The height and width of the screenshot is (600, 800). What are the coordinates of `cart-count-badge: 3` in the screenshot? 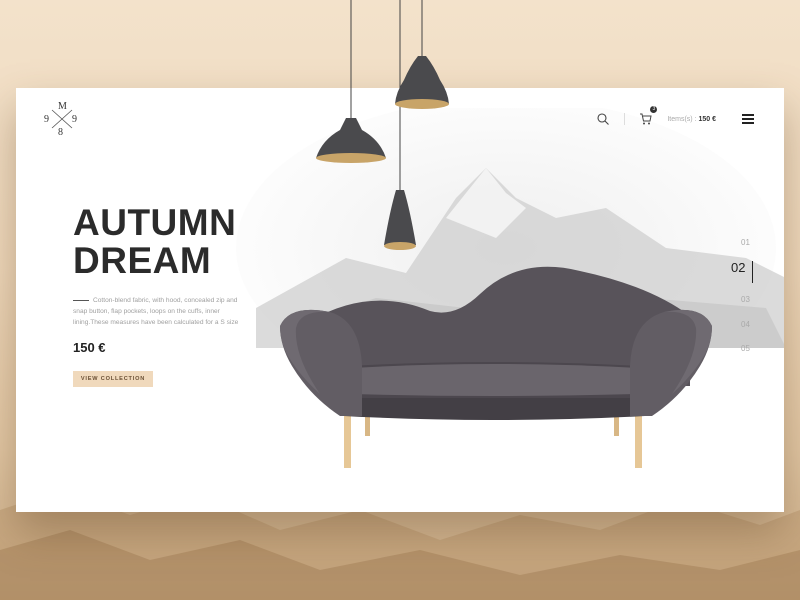 It's located at (654, 109).